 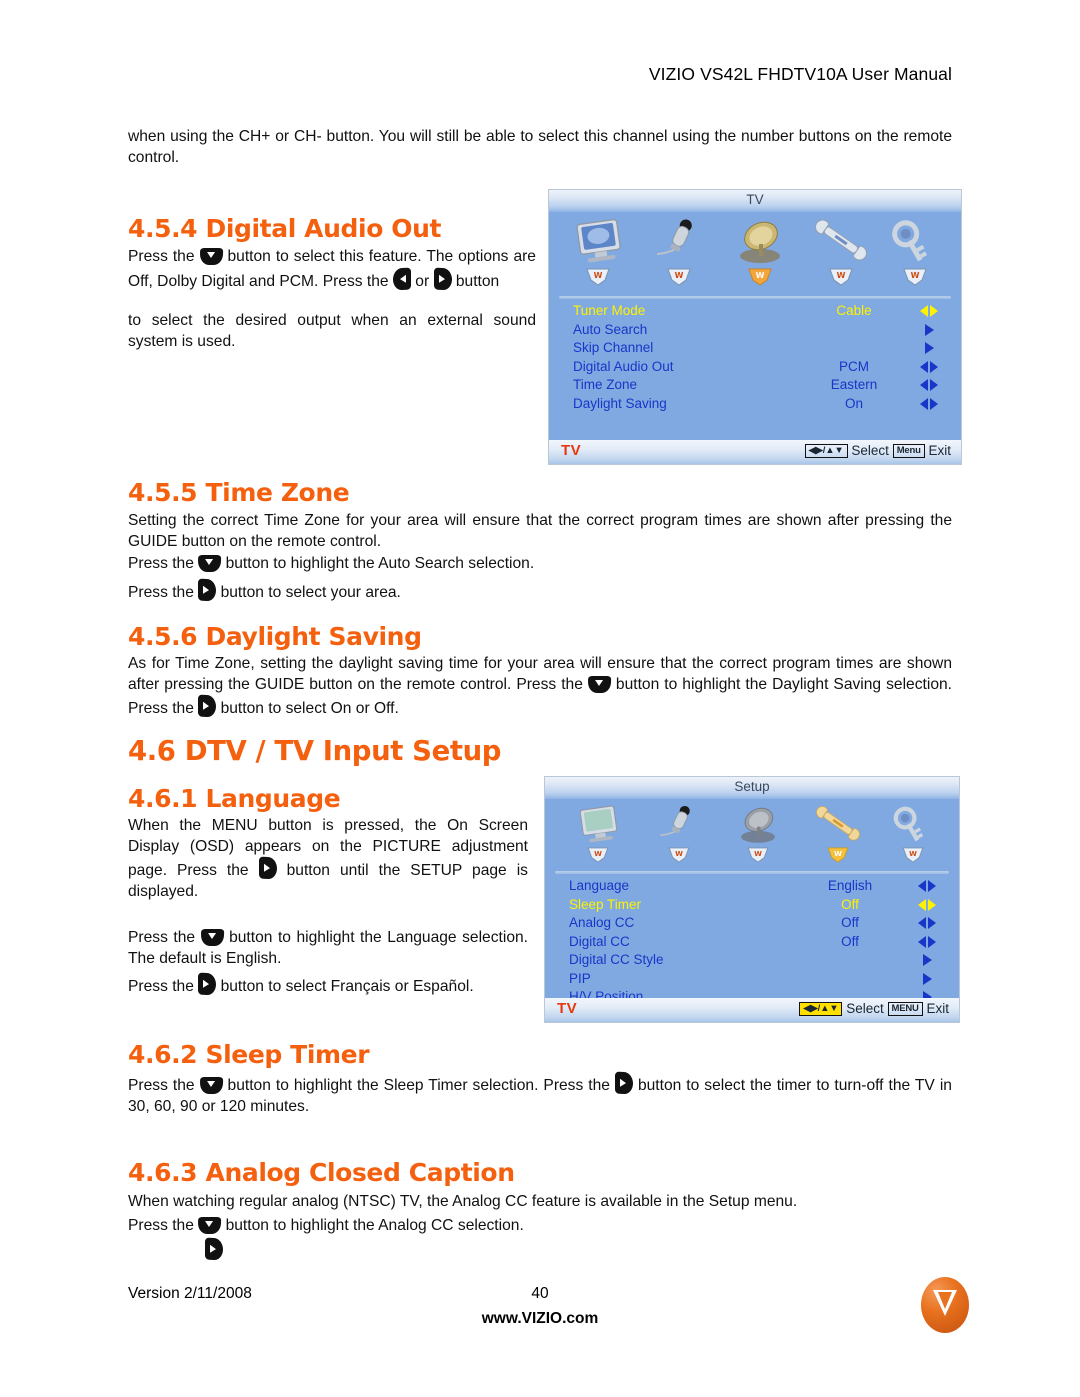 I want to click on osd-menu-row: Time Zone Eastern, so click(x=755, y=386).